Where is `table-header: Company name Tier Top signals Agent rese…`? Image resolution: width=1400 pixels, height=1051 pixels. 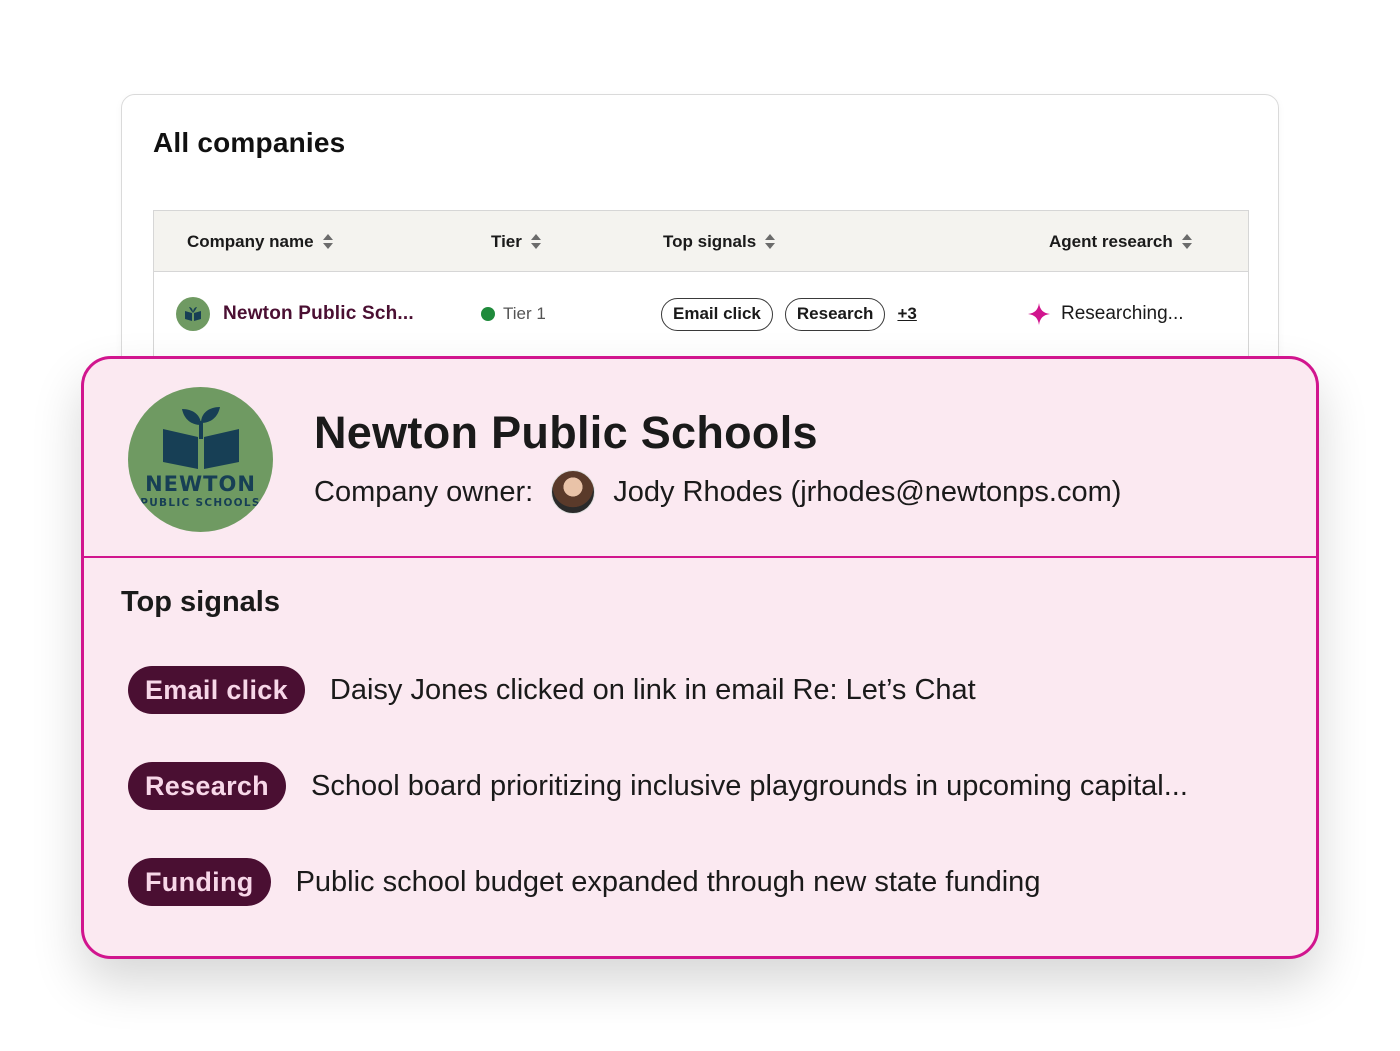
table-header: Company name Tier Top signals Agent rese… is located at coordinates (701, 241).